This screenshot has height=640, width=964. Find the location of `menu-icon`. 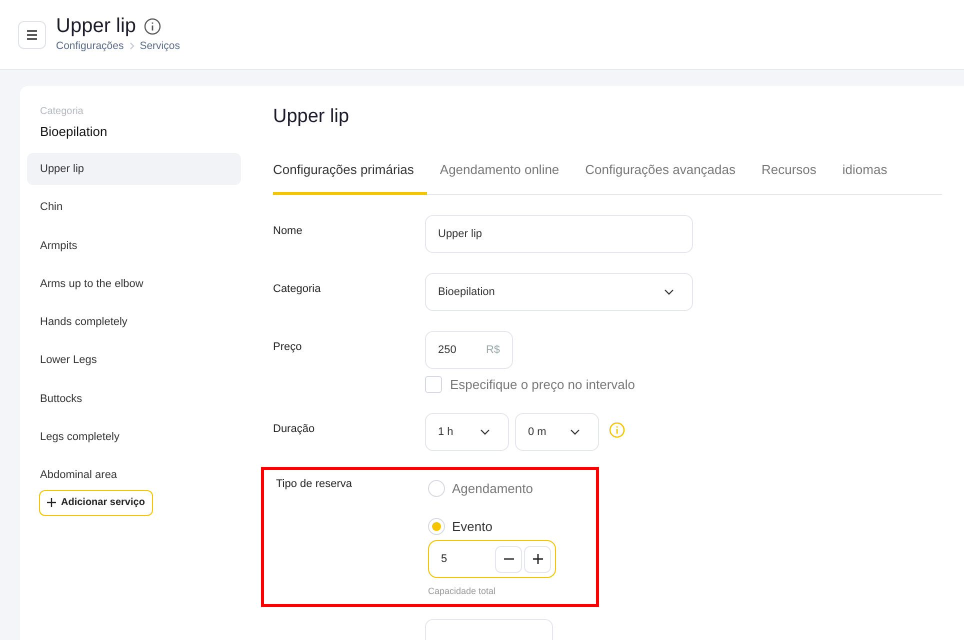

menu-icon is located at coordinates (32, 35).